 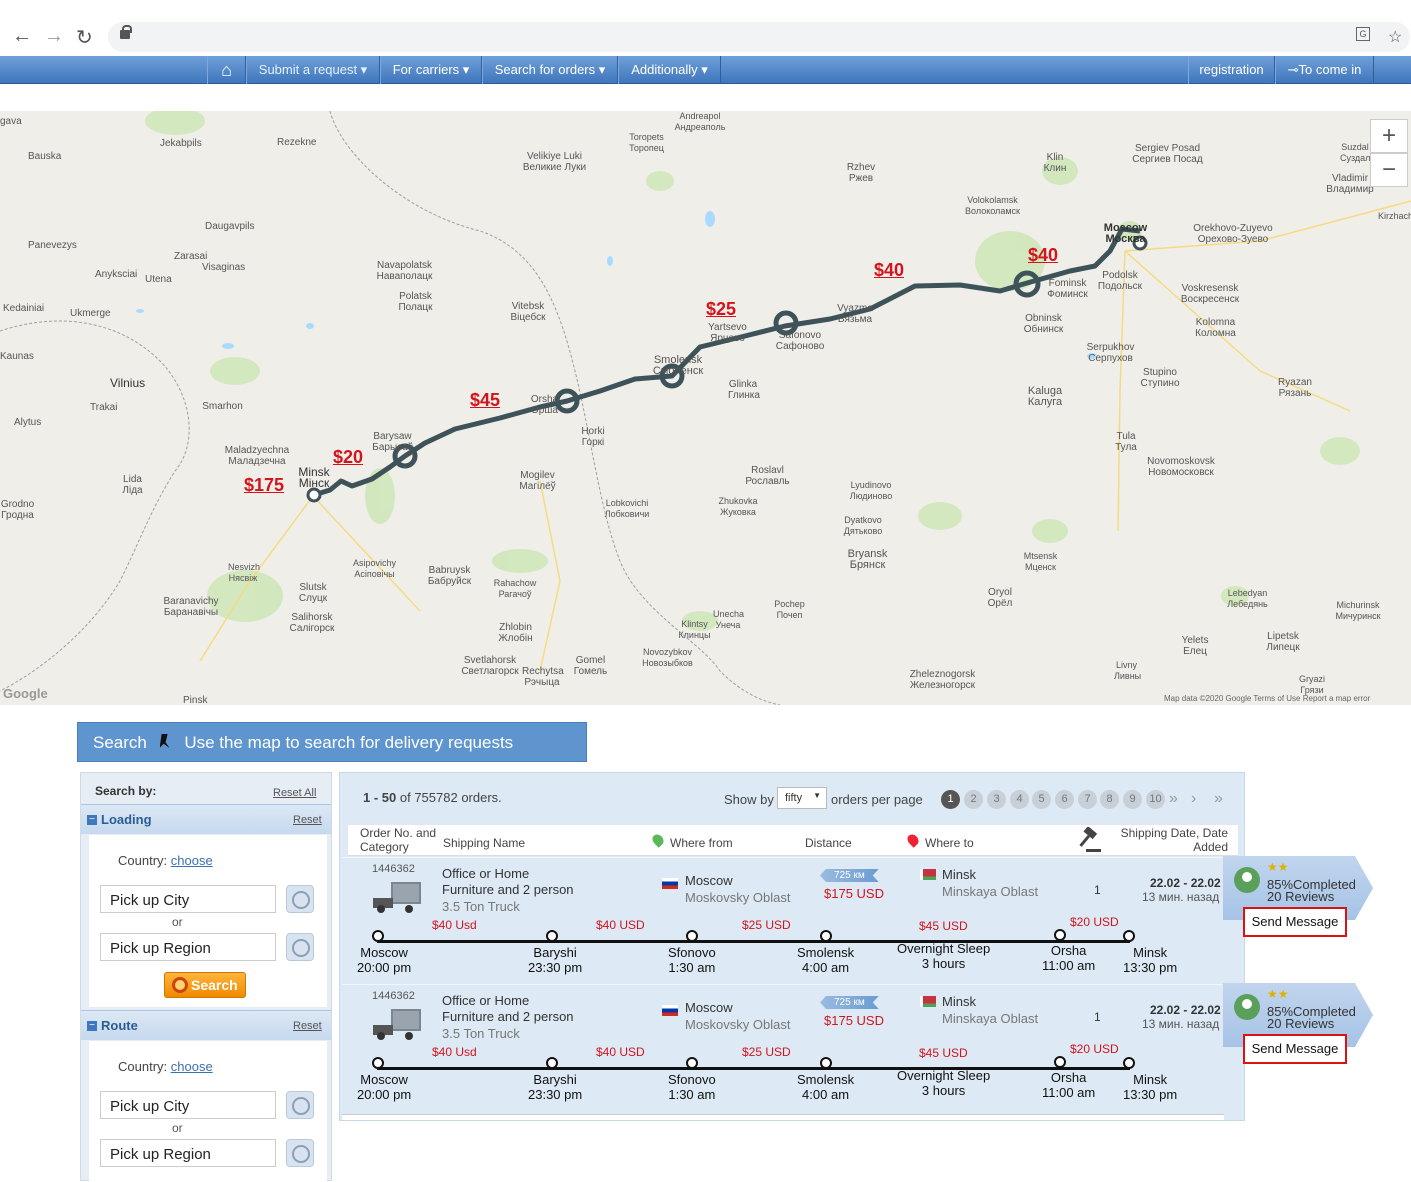 I want to click on city-label: Bauska, so click(x=45, y=156).